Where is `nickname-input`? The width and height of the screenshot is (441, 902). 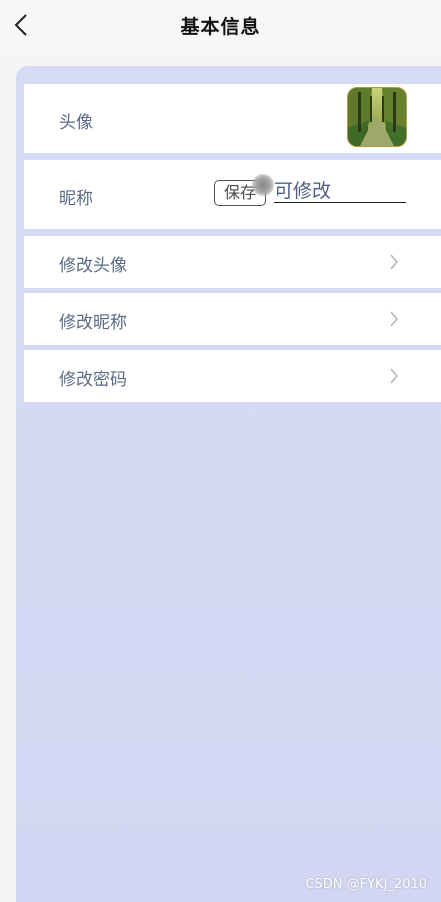
nickname-input is located at coordinates (340, 189).